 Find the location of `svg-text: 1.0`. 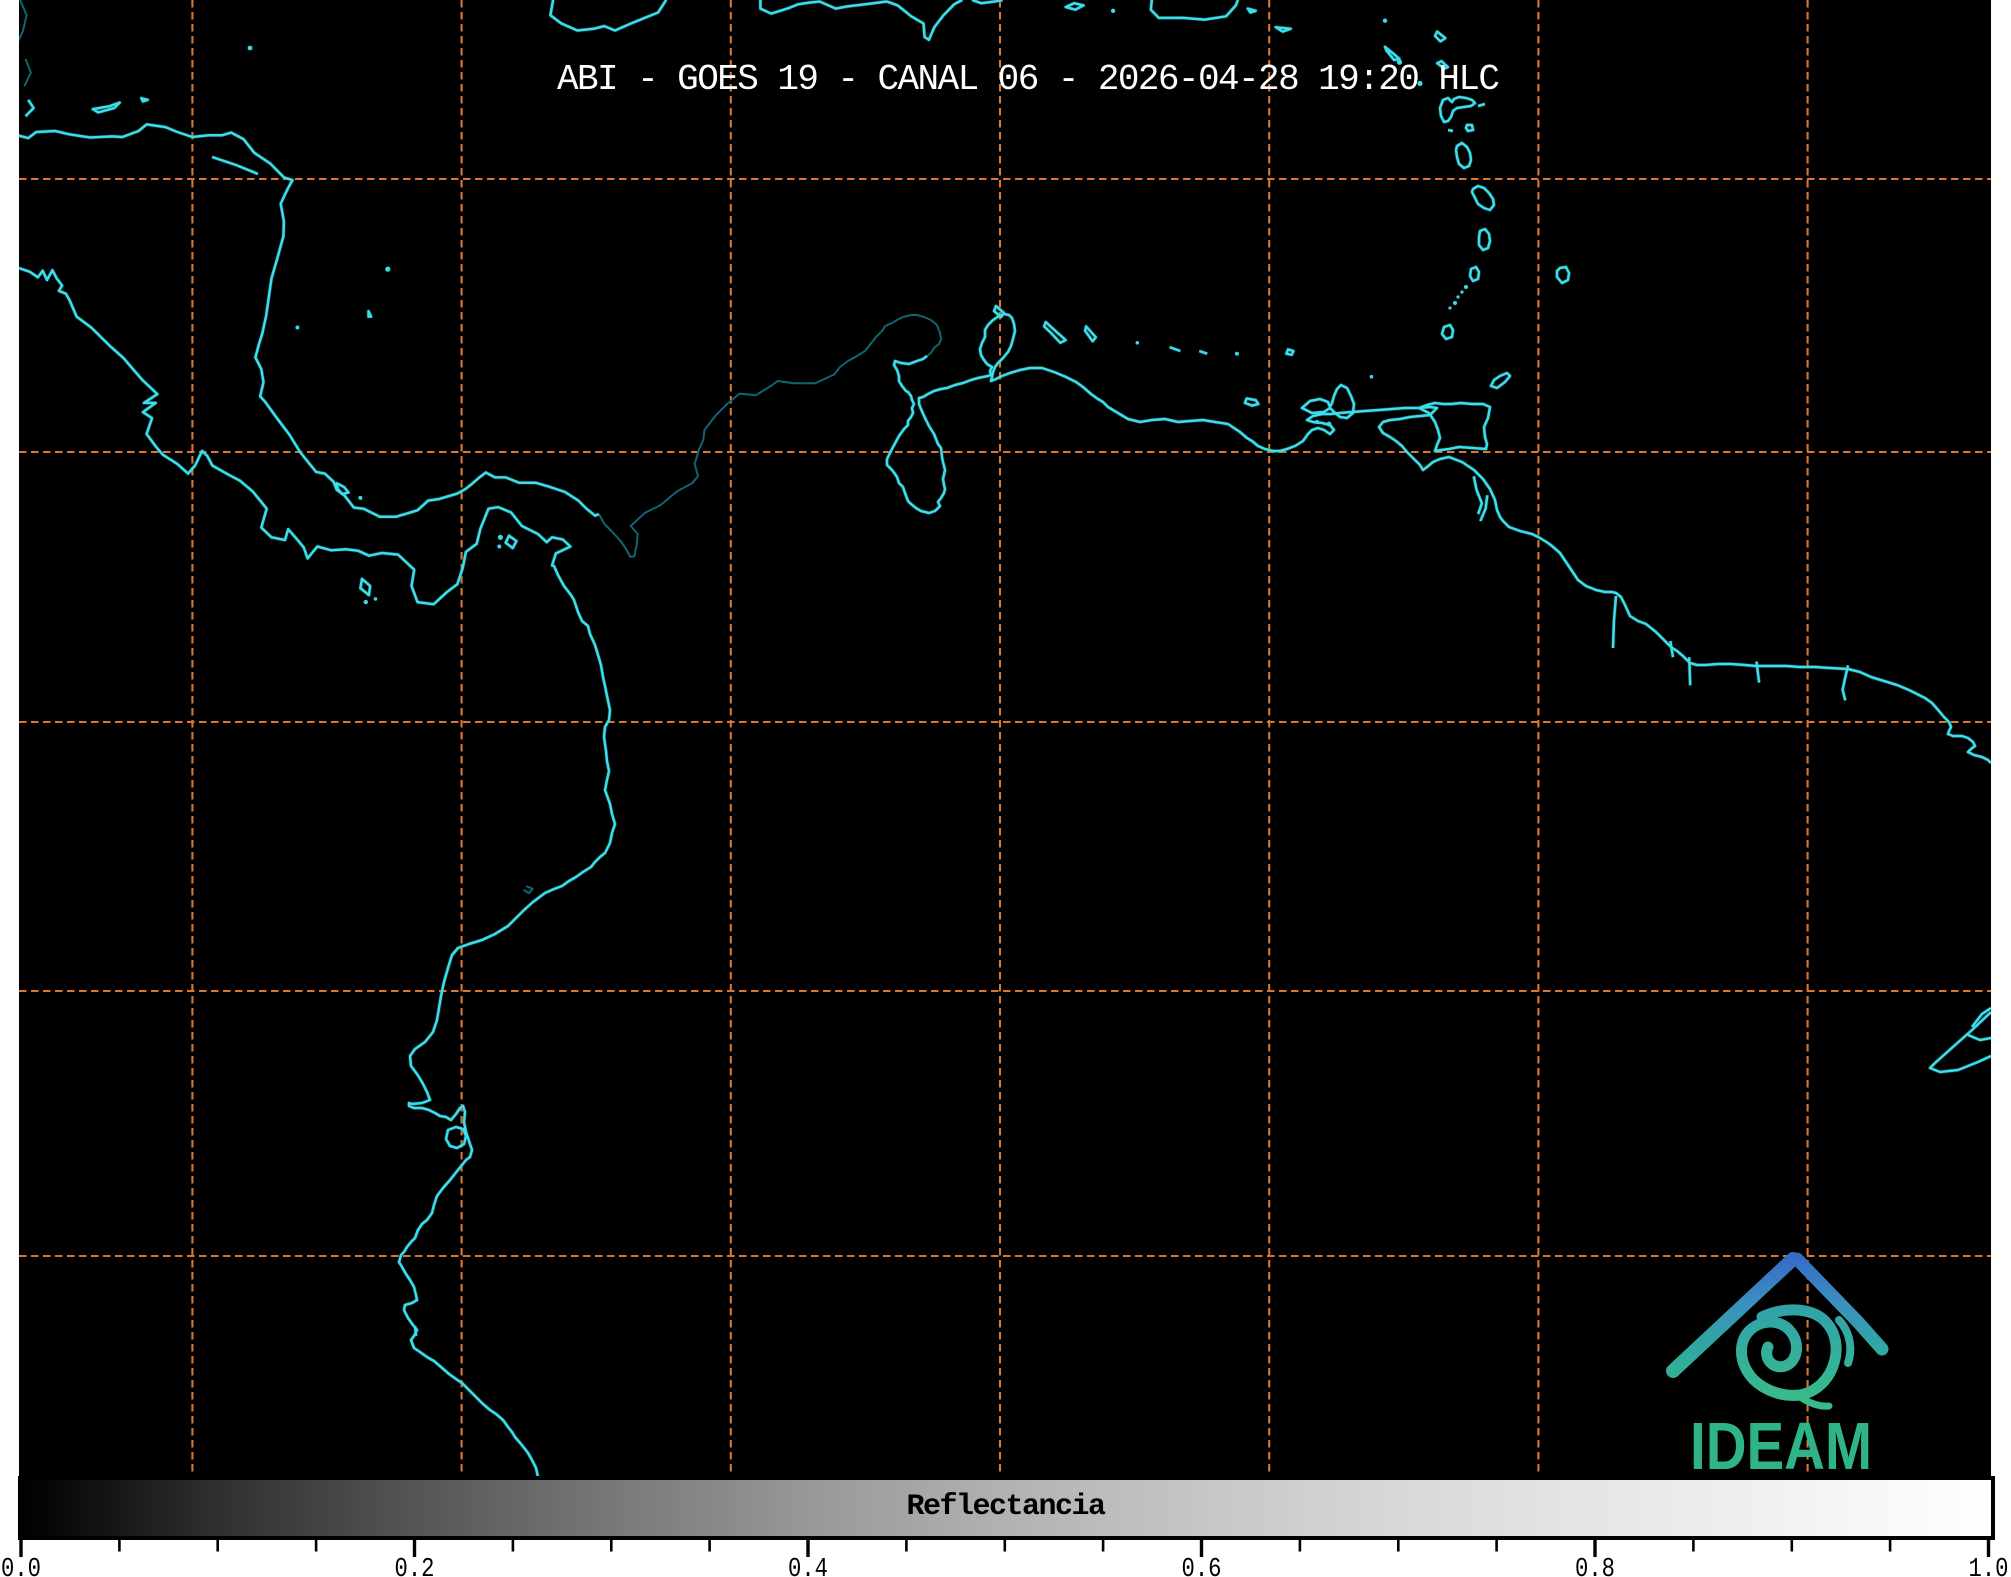

svg-text: 1.0 is located at coordinates (1989, 1566).